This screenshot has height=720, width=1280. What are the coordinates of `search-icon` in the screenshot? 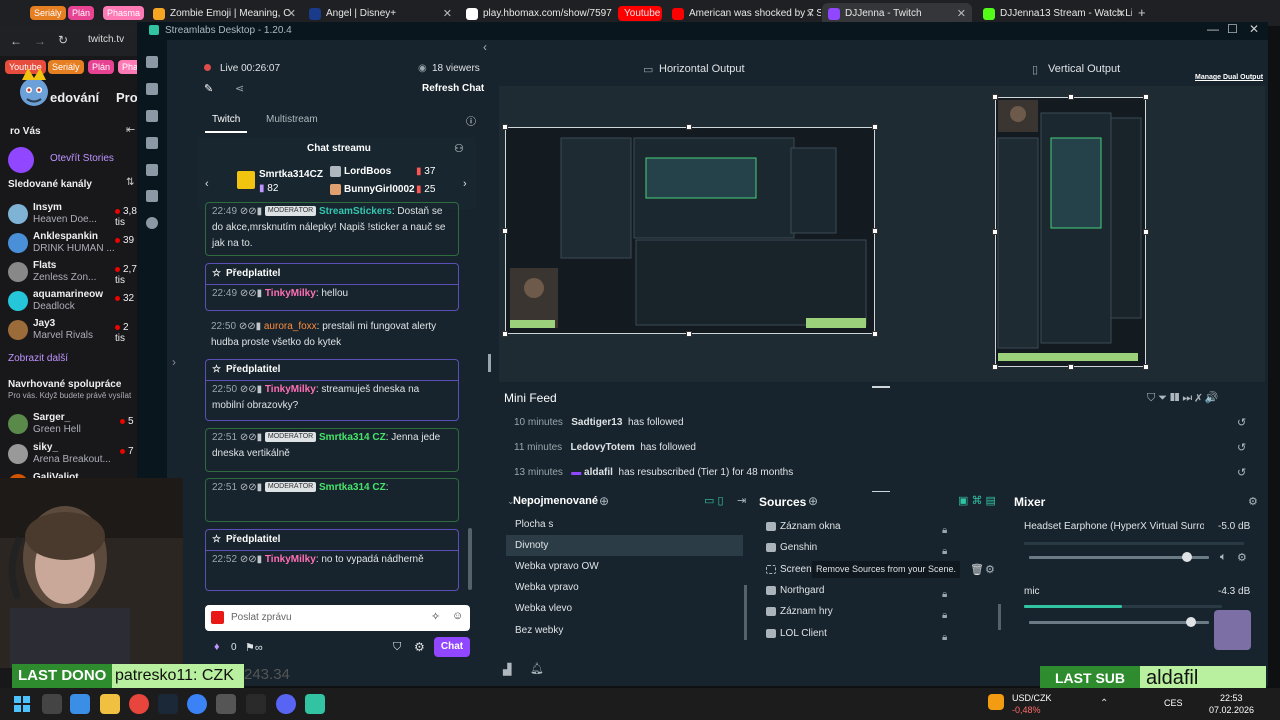 It's located at (52, 704).